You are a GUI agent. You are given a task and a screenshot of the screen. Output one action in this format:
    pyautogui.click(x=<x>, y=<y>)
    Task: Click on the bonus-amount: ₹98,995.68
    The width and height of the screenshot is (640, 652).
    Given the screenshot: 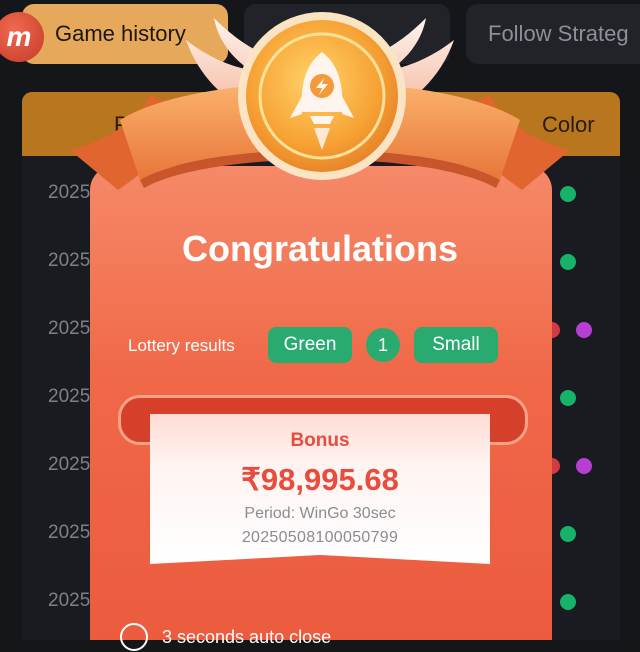 What is the action you would take?
    pyautogui.click(x=320, y=479)
    